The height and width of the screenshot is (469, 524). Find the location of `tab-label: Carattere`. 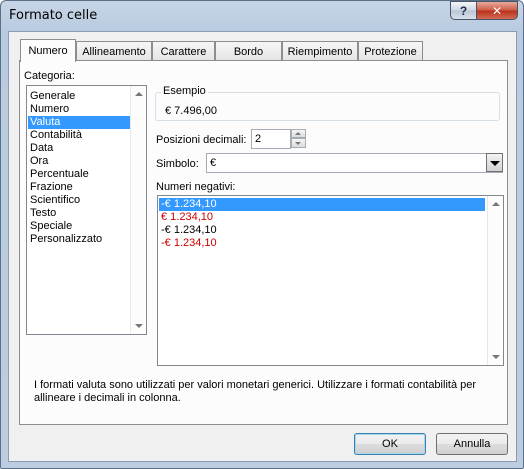

tab-label: Carattere is located at coordinates (183, 51).